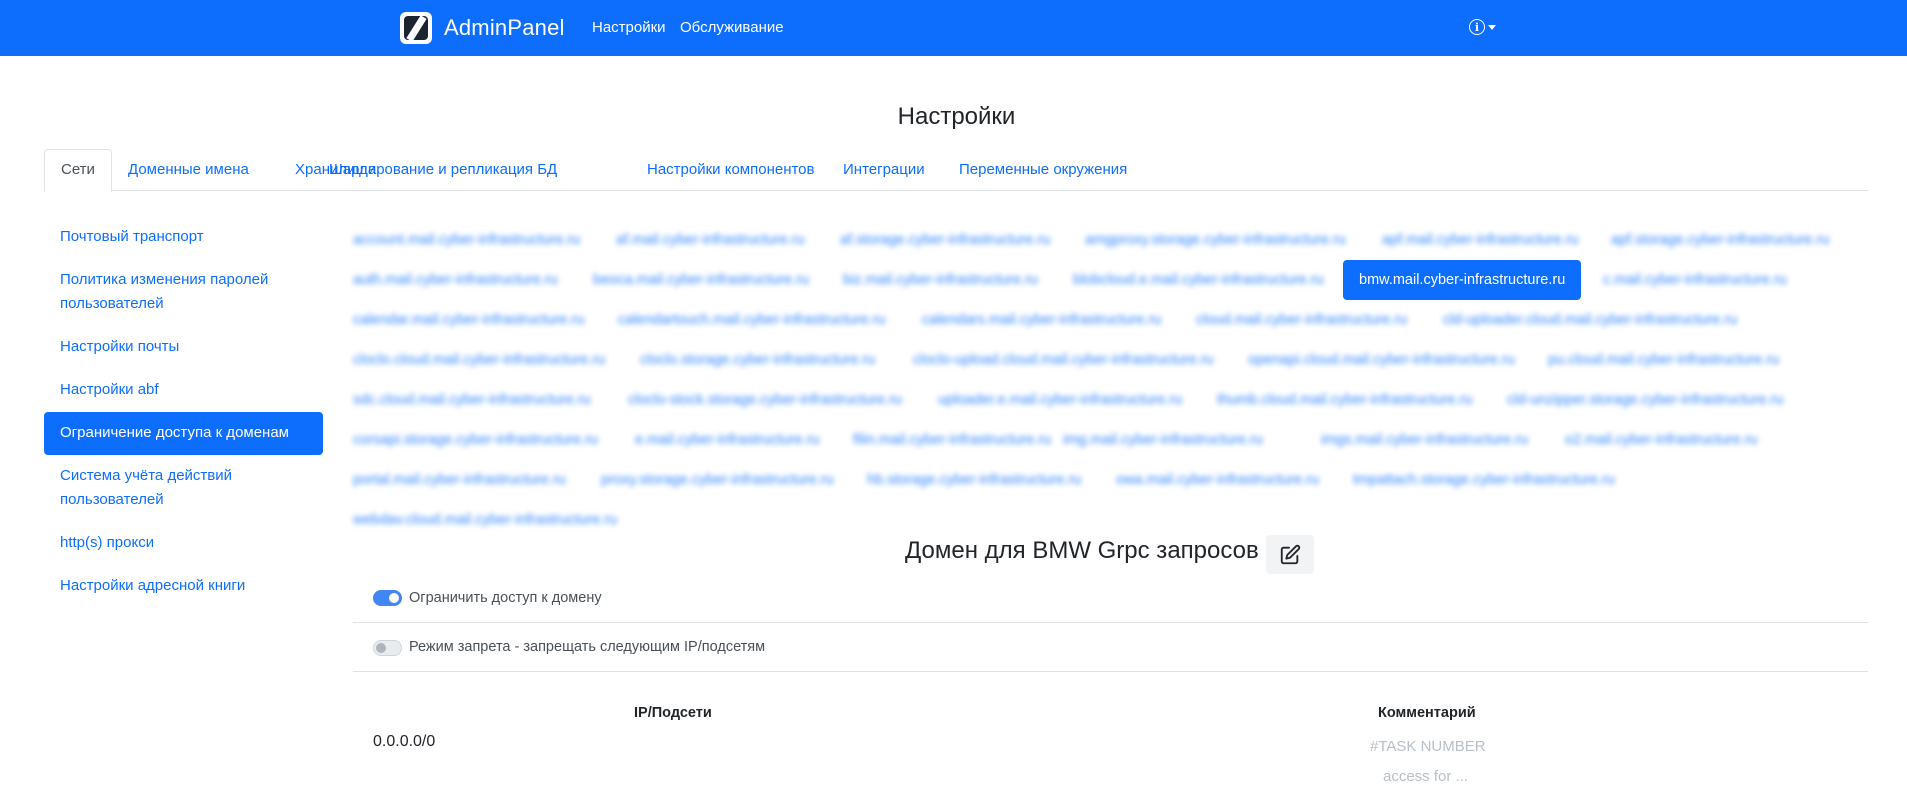 Image resolution: width=1907 pixels, height=790 pixels. I want to click on tab-db-sharding: Шардирование и репликация БД, so click(443, 170).